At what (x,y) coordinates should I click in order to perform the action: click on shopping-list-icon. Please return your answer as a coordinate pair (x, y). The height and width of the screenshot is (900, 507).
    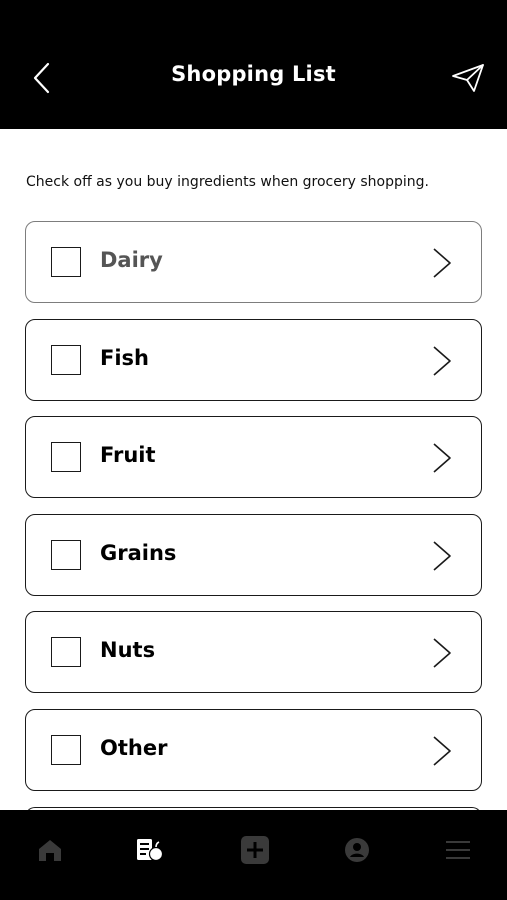
    Looking at the image, I should click on (150, 850).